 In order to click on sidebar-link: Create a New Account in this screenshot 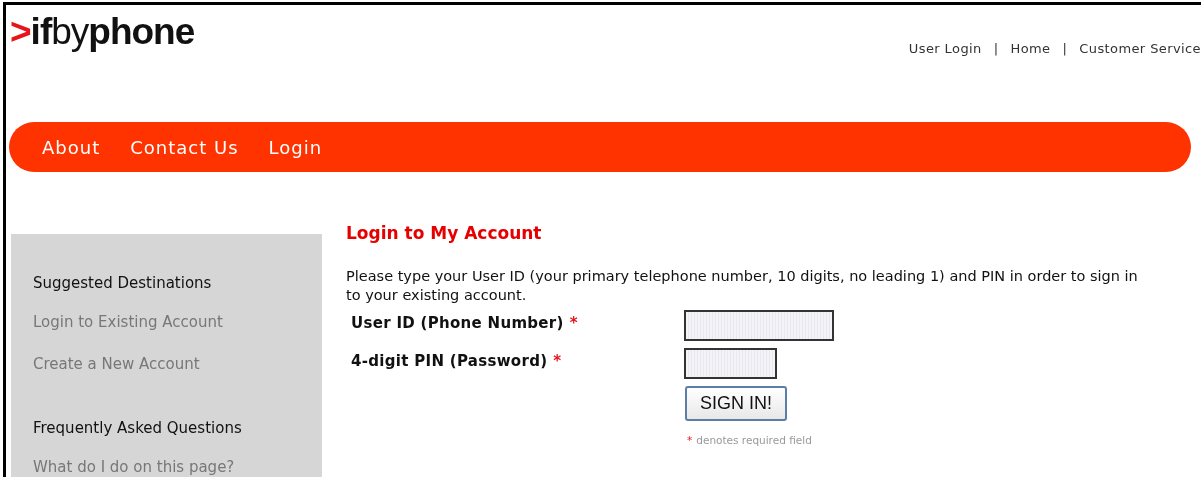, I will do `click(177, 363)`.